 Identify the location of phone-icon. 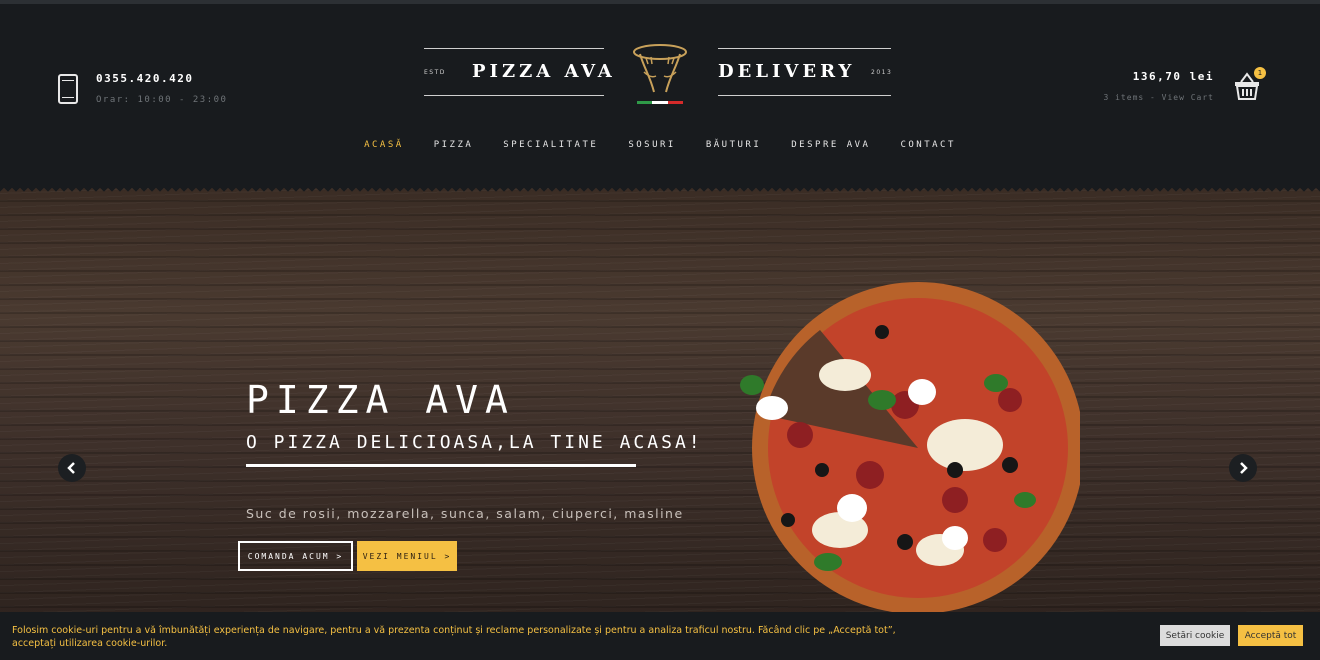
(68, 88).